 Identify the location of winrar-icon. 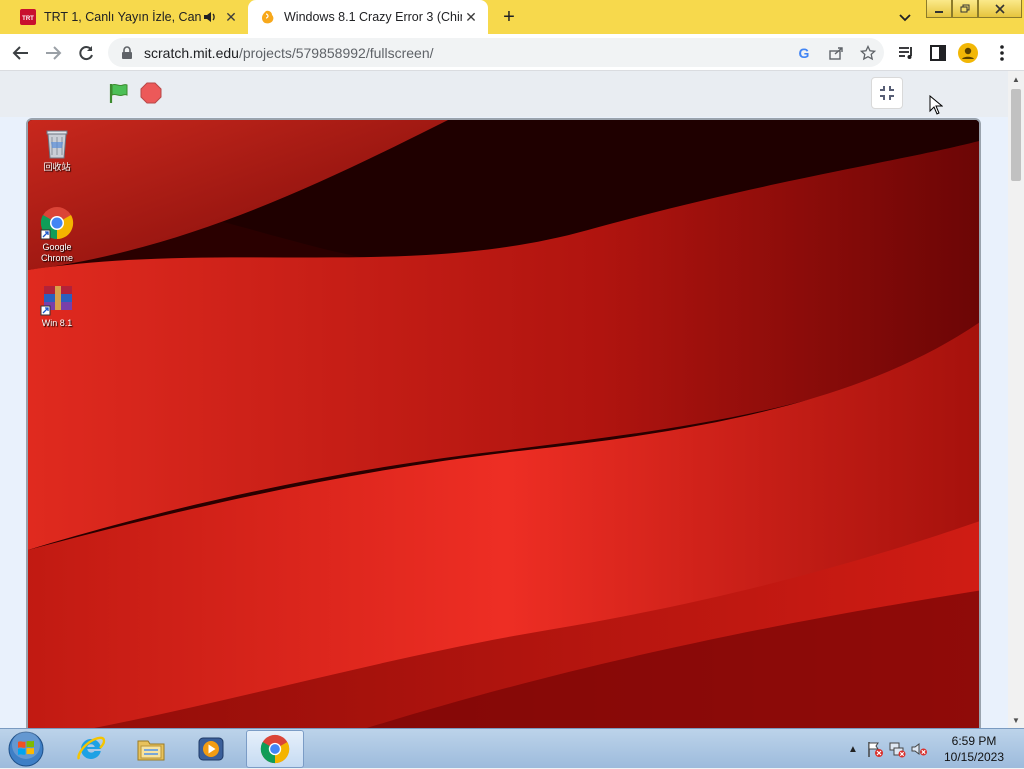
(56, 301).